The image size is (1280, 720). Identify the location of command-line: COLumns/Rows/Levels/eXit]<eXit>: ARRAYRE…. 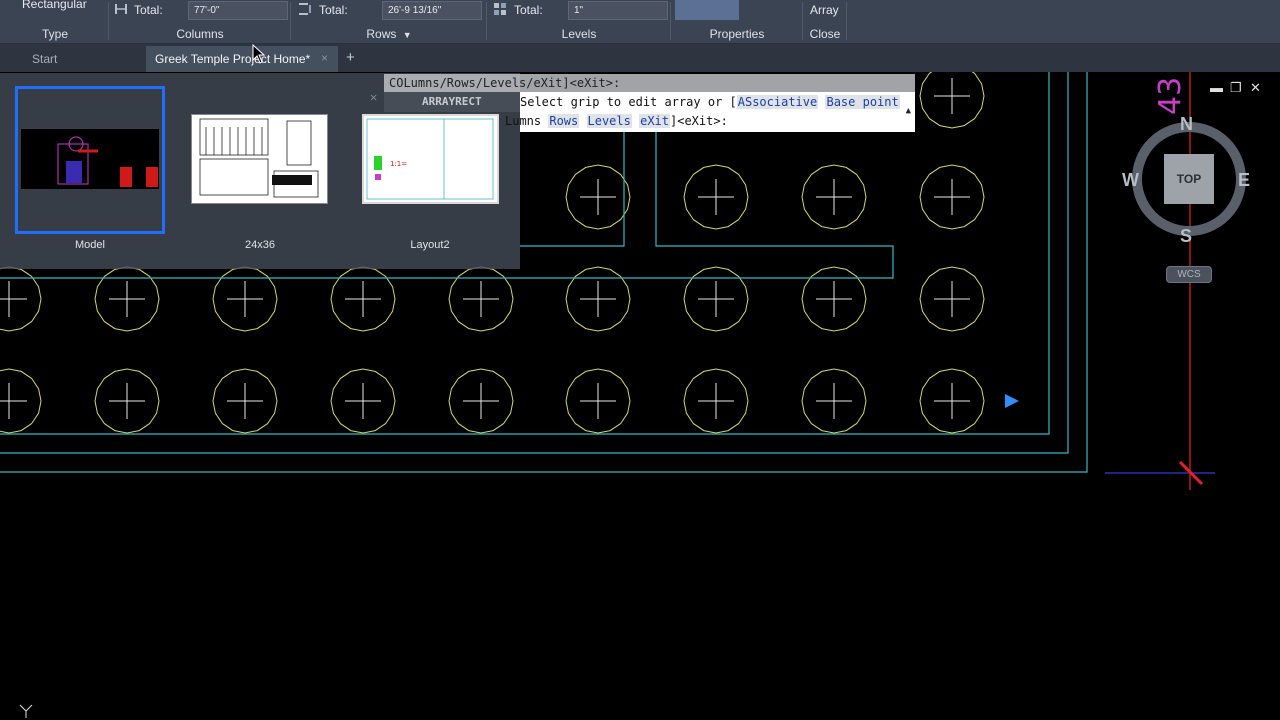
(642, 103).